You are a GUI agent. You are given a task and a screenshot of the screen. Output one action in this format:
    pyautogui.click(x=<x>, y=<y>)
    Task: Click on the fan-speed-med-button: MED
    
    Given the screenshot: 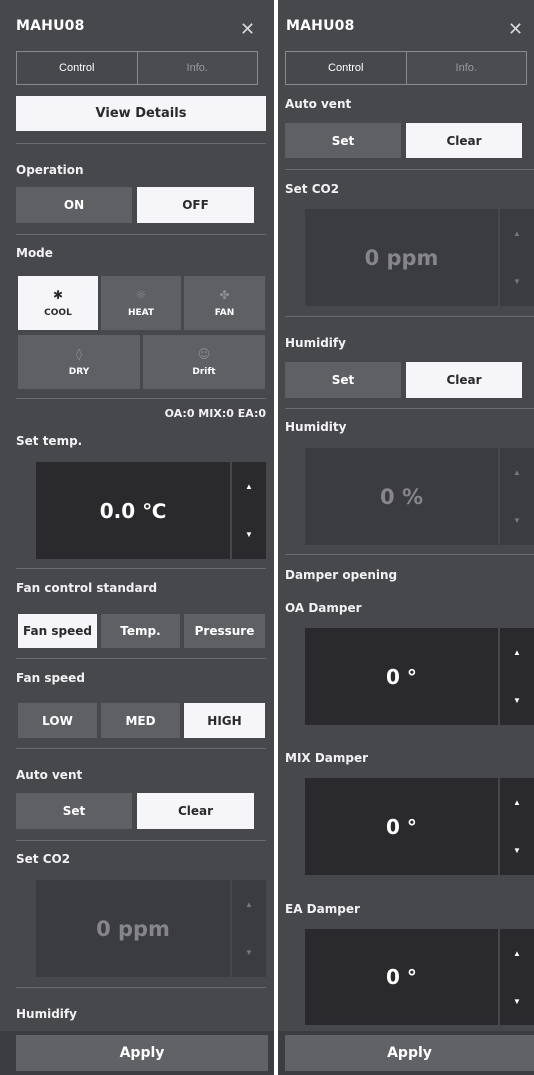 What is the action you would take?
    pyautogui.click(x=140, y=720)
    